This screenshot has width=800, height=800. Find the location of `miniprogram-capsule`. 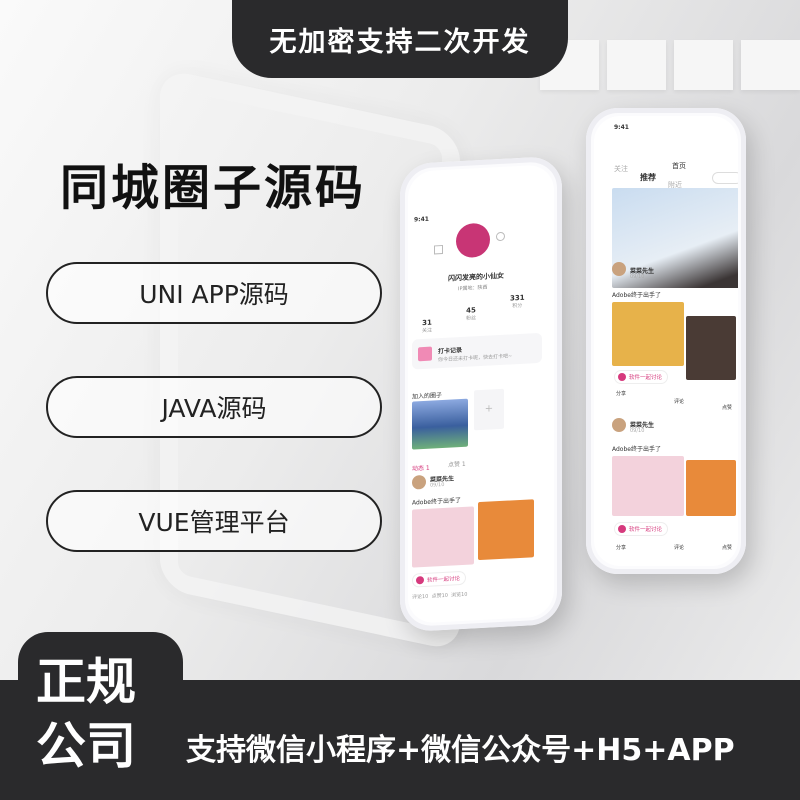

miniprogram-capsule is located at coordinates (725, 178).